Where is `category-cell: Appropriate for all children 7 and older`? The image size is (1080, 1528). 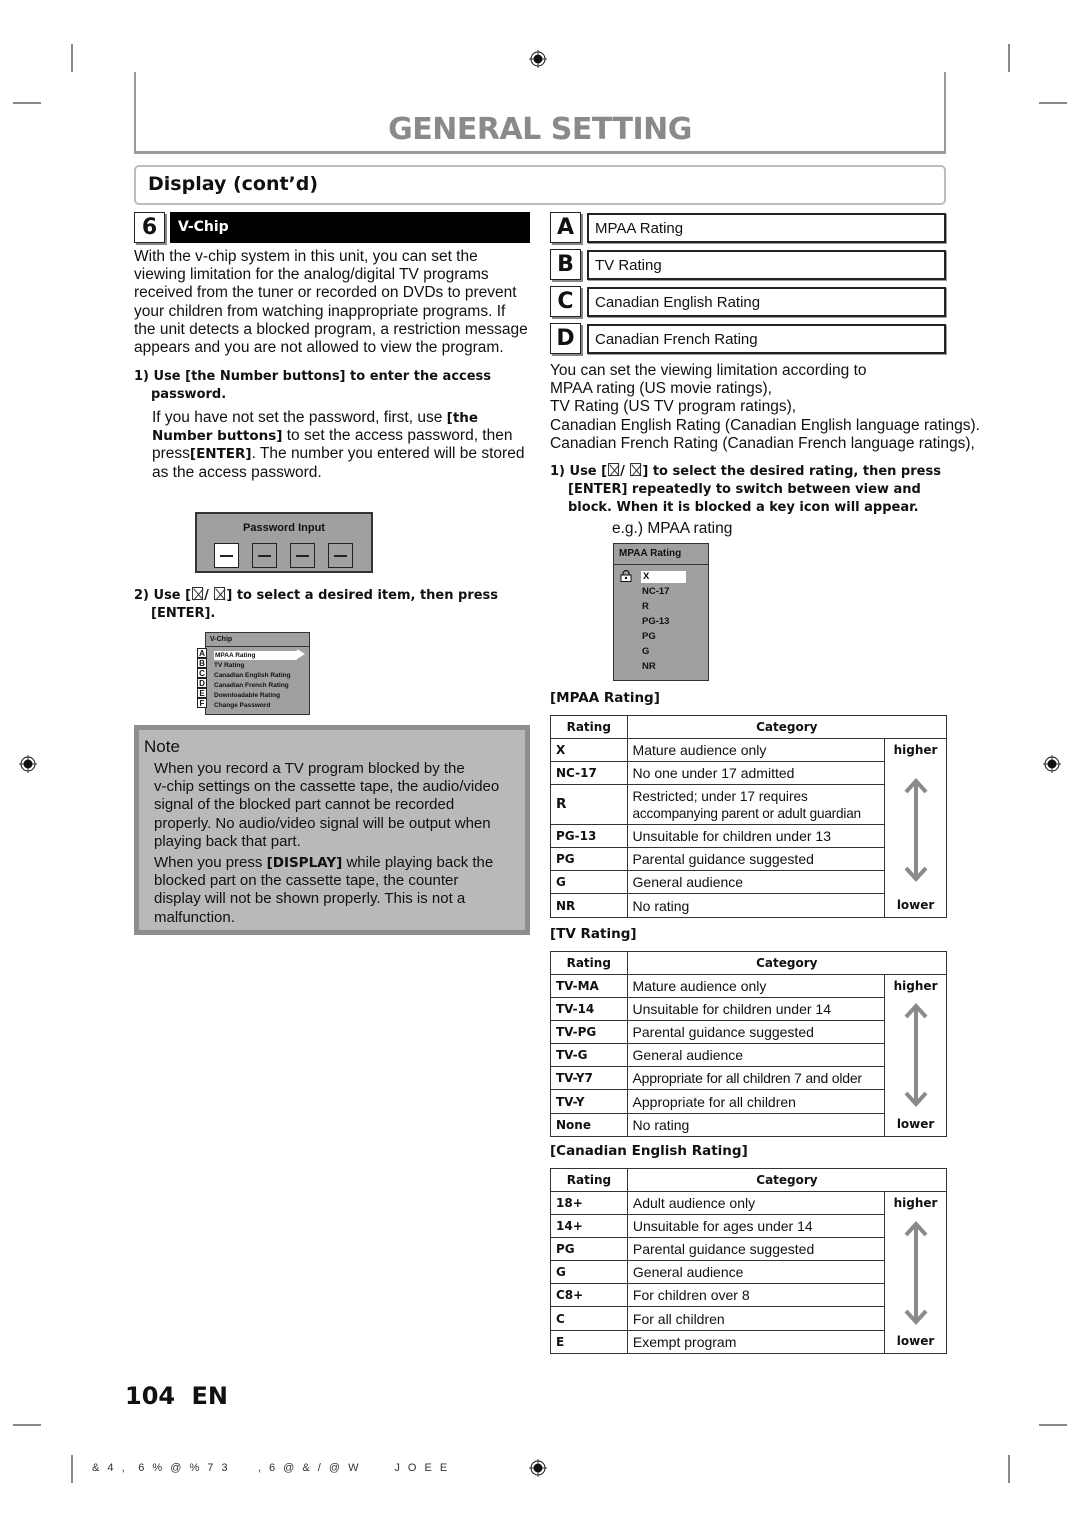 category-cell: Appropriate for all children 7 and older is located at coordinates (756, 1078).